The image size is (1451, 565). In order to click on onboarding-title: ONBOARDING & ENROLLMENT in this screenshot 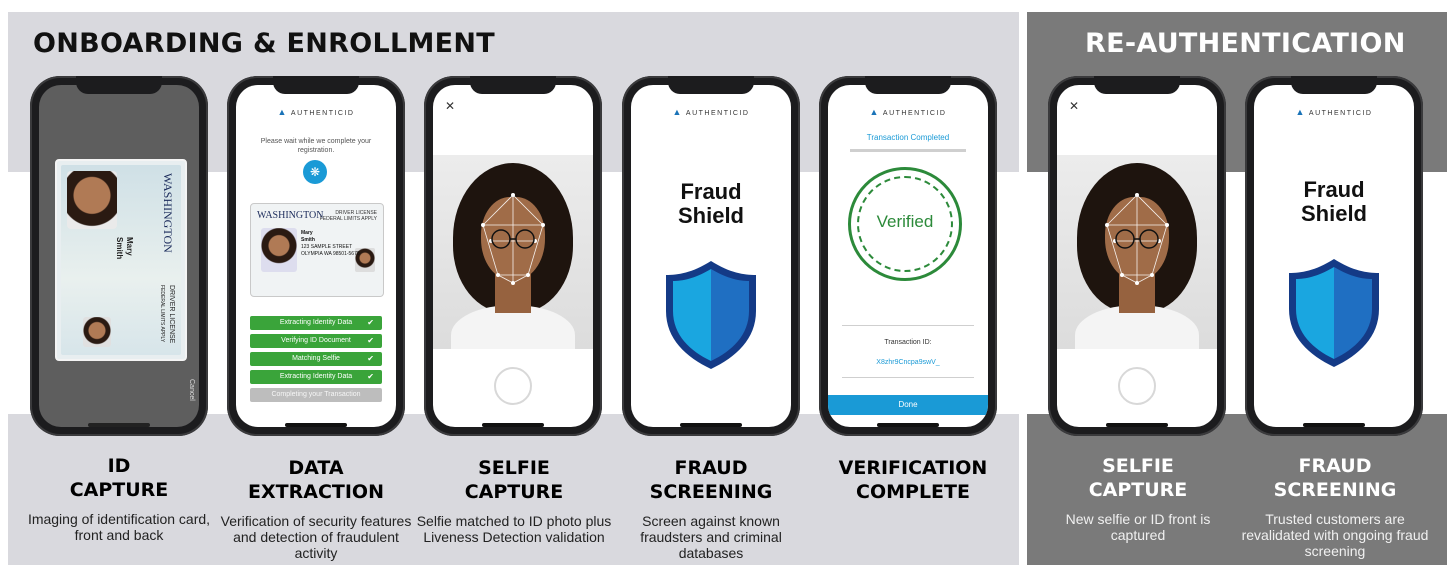, I will do `click(264, 43)`.